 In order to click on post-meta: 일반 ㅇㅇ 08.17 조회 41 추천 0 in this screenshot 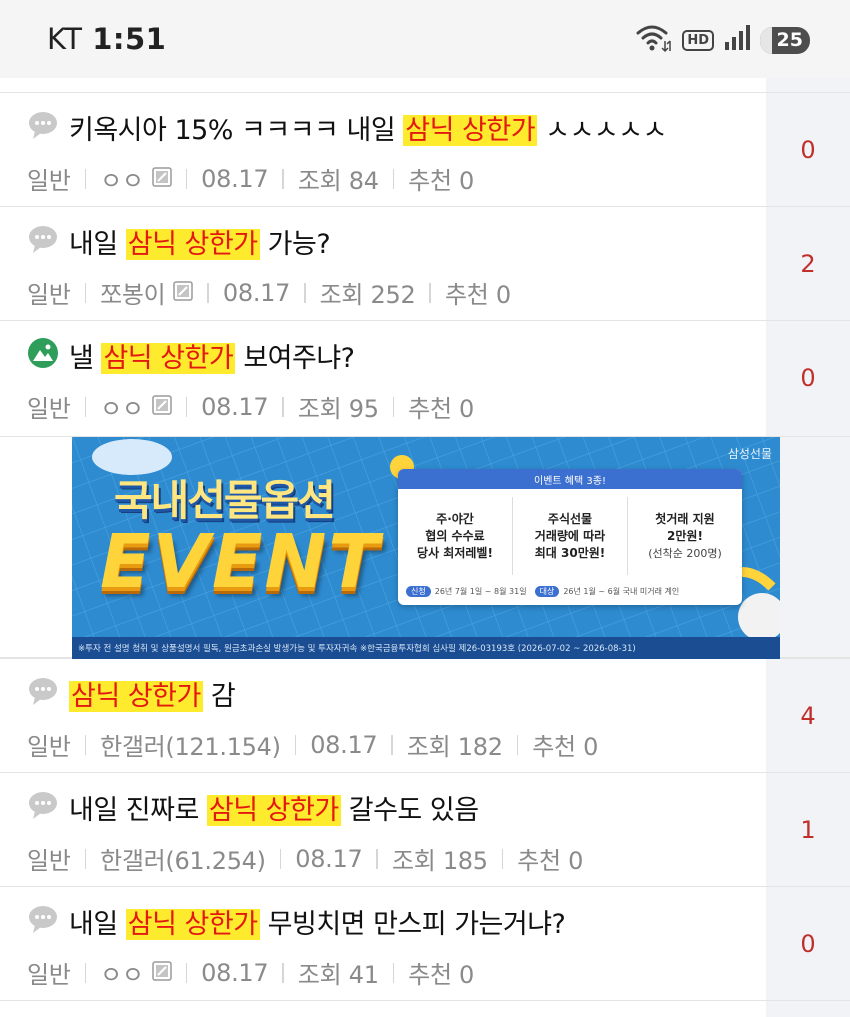, I will do `click(250, 972)`.